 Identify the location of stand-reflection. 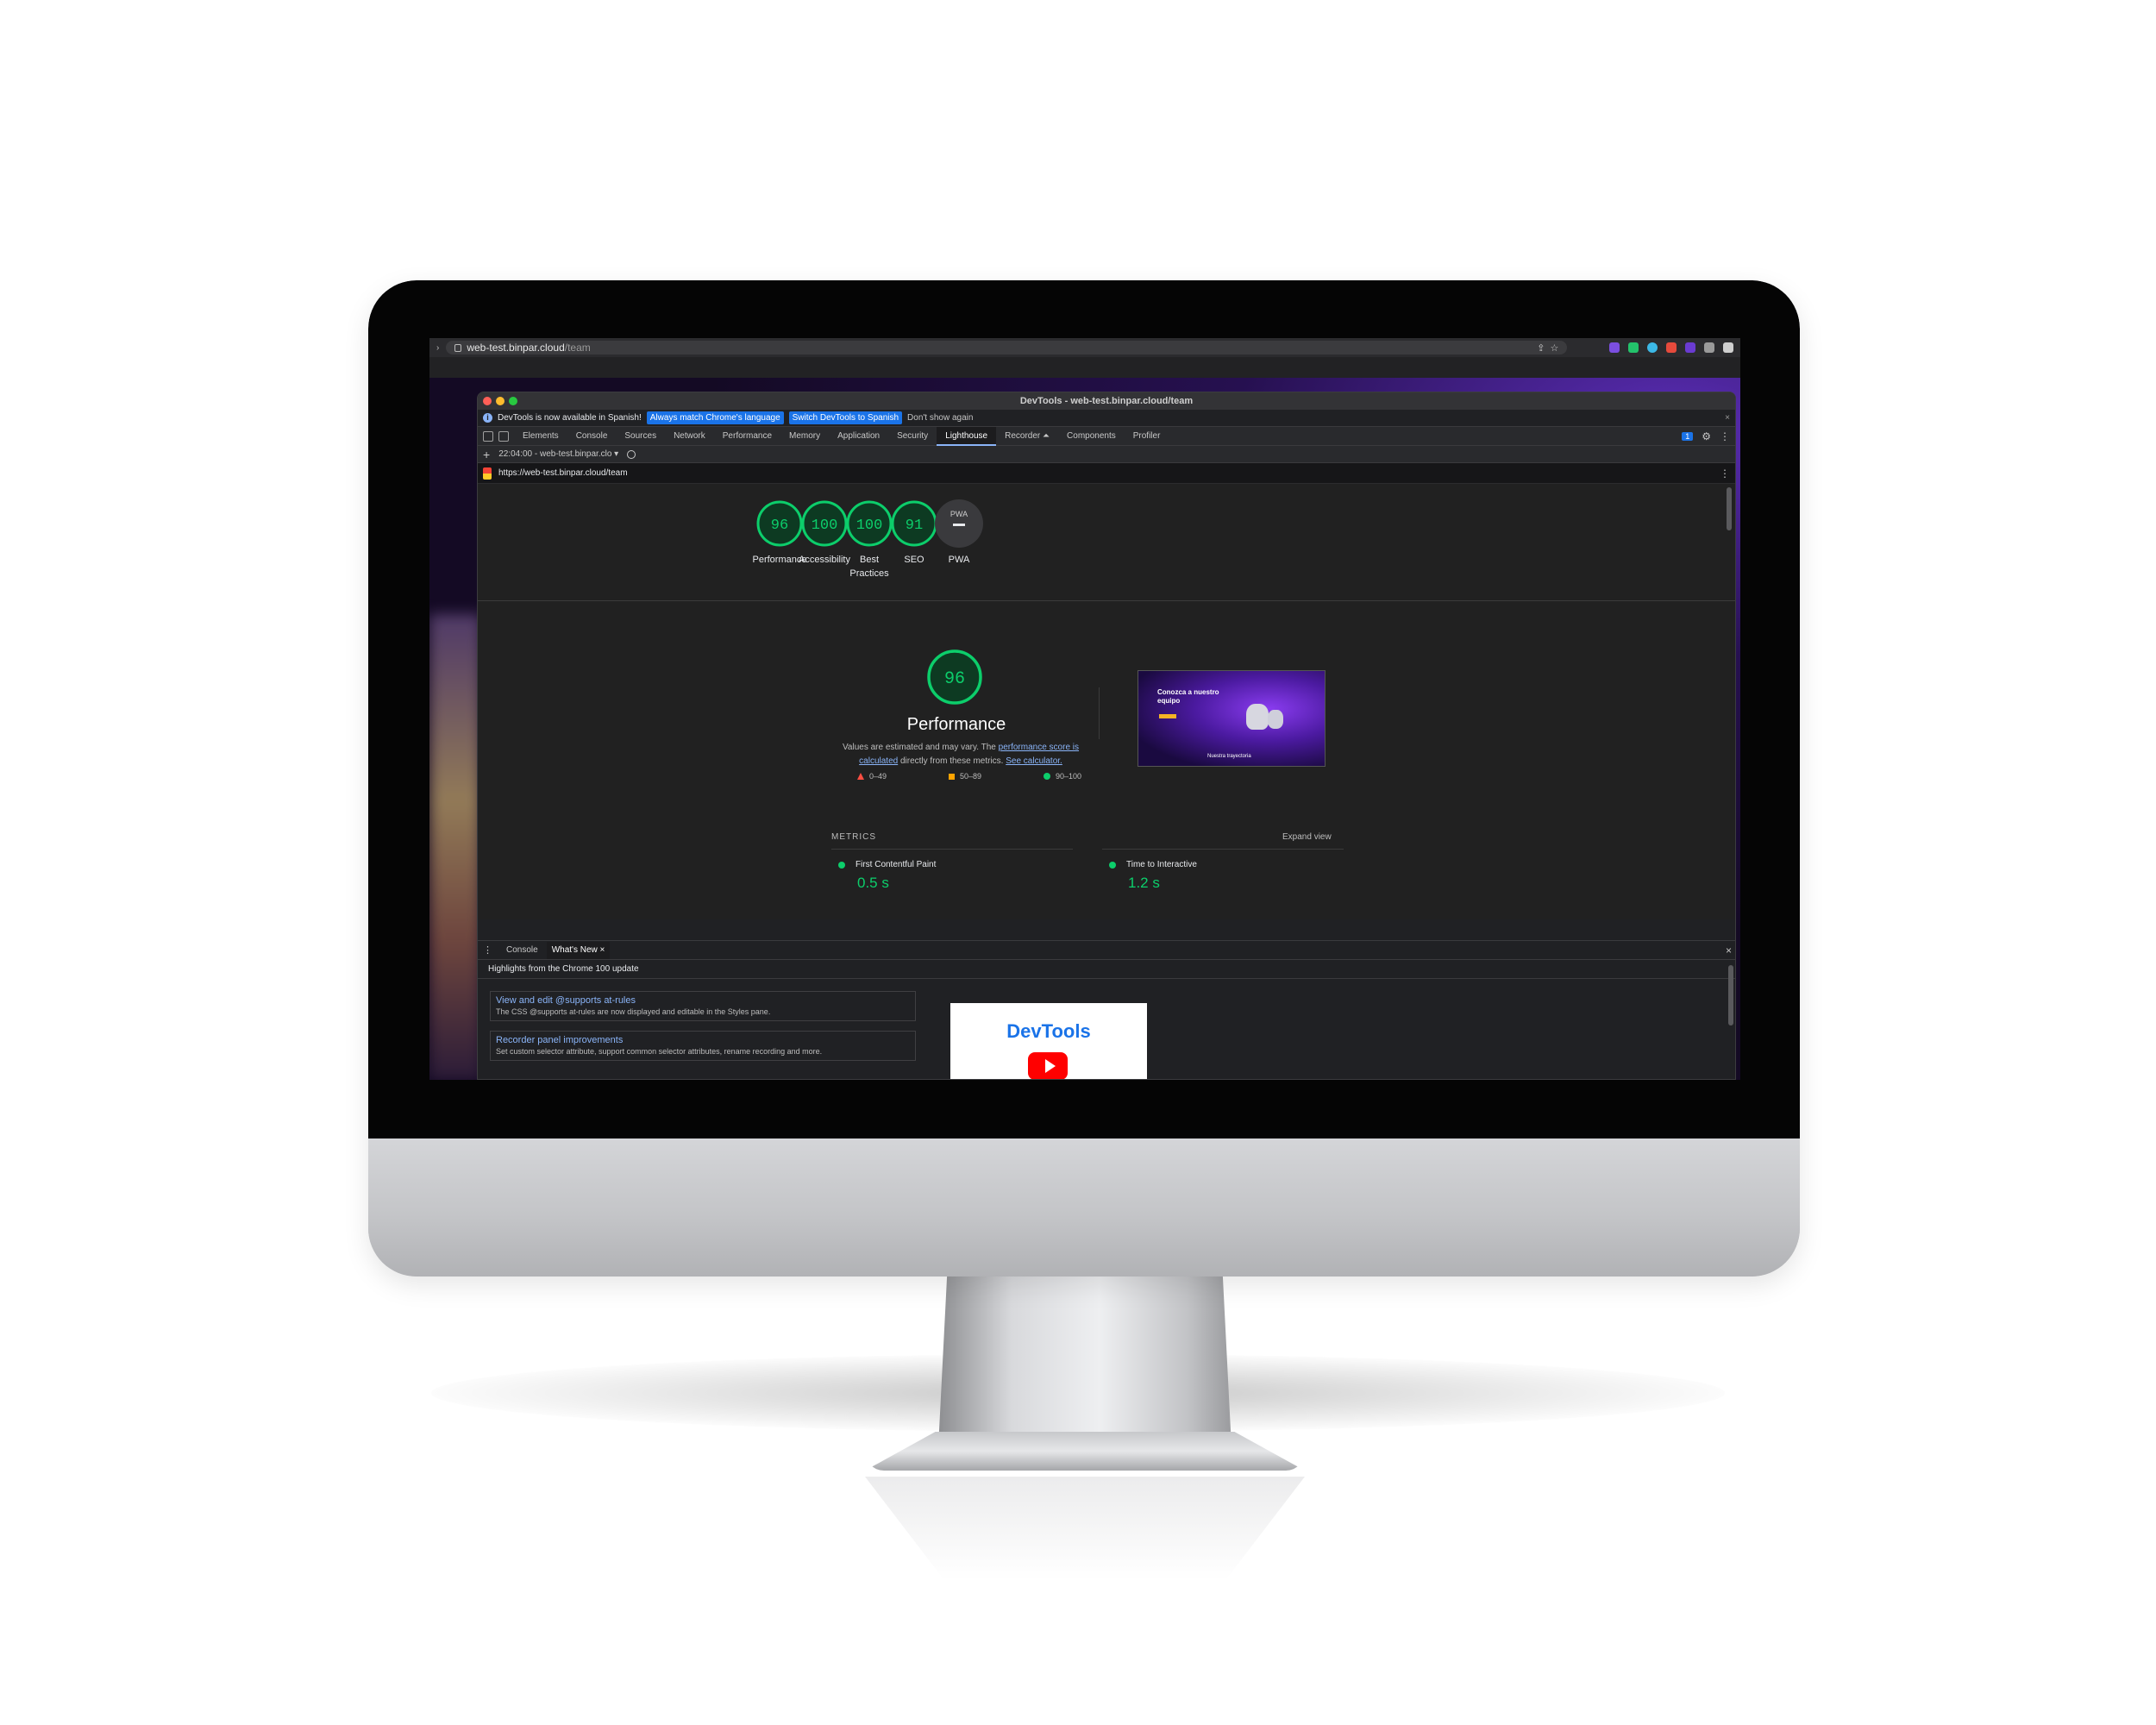
(1085, 1528).